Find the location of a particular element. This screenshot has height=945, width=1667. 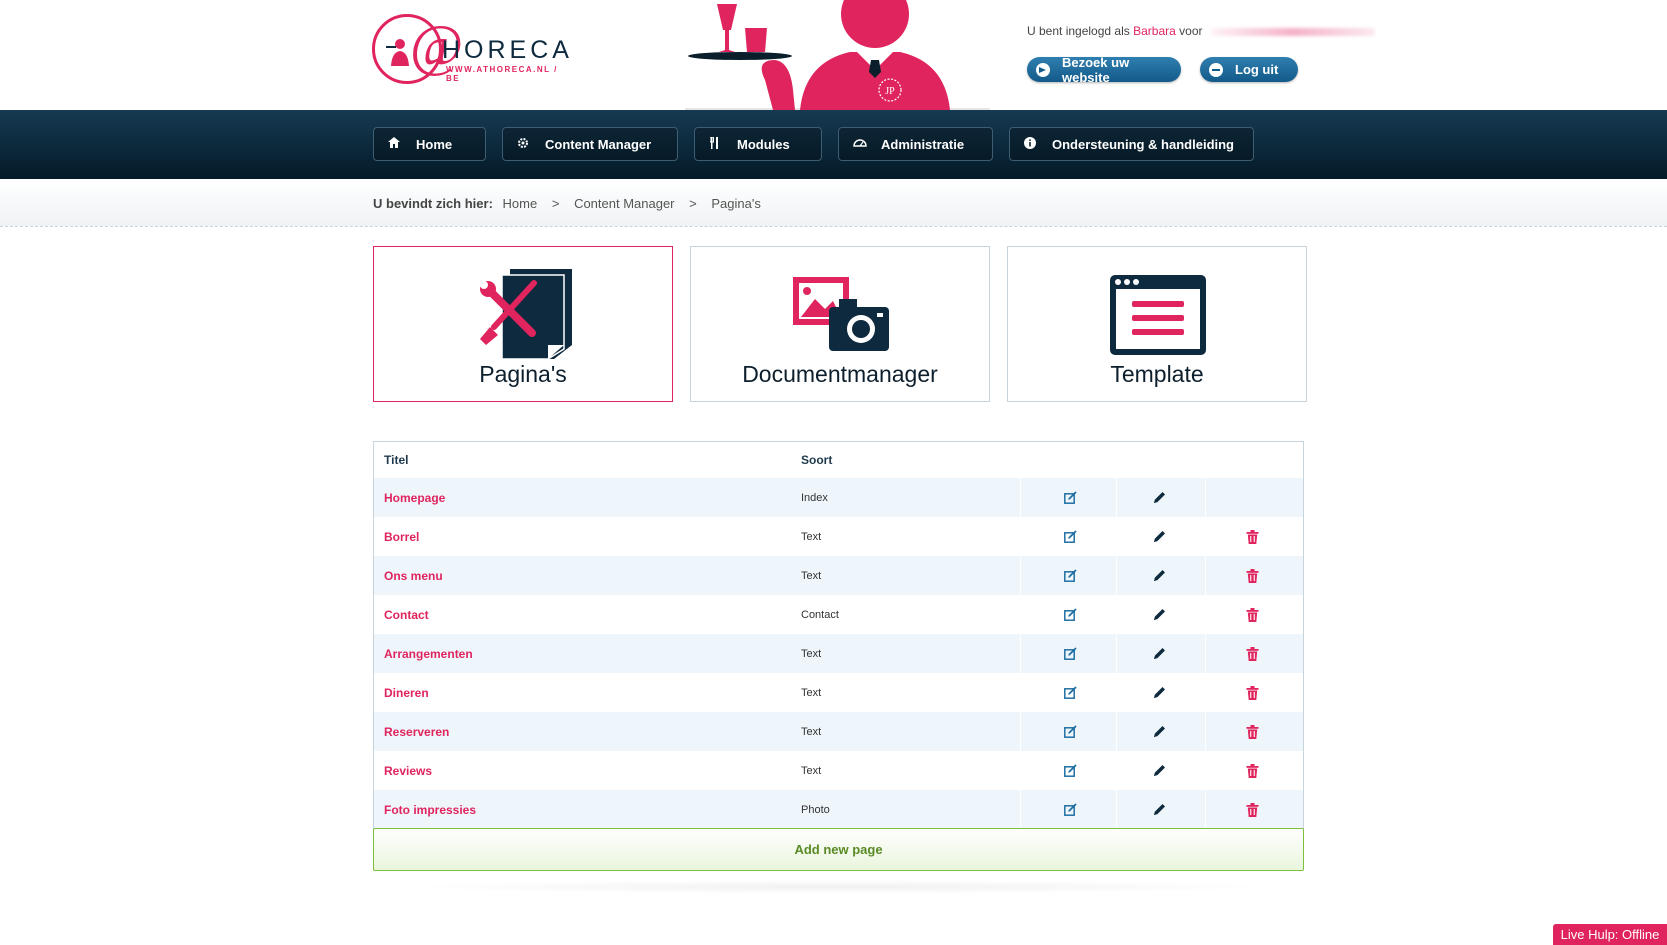

nav-item-modules: Modules is located at coordinates (758, 144).